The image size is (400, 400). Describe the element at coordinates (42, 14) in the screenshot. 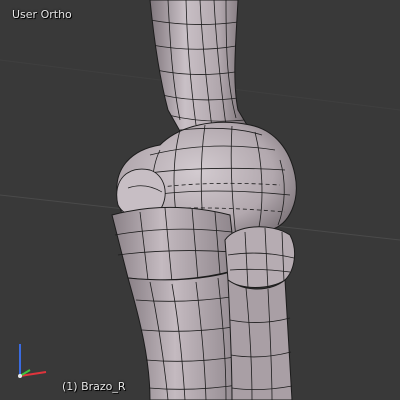

I see `view-mode-label: User Ortho` at that location.